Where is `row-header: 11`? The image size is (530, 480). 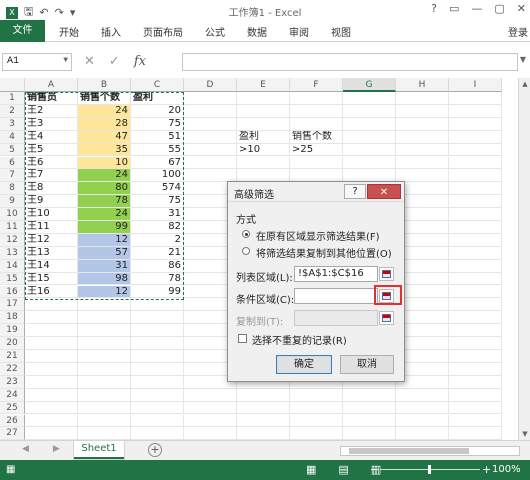
row-header: 11 is located at coordinates (12, 227).